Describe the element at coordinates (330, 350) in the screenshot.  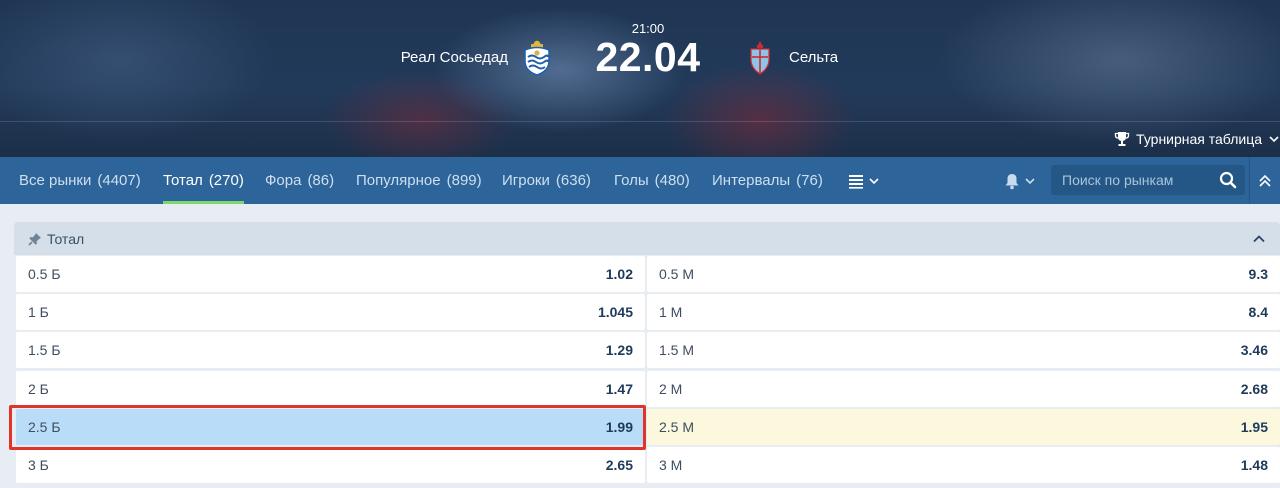
I see `odds-cell-over: 1.5 Б 1.29` at that location.